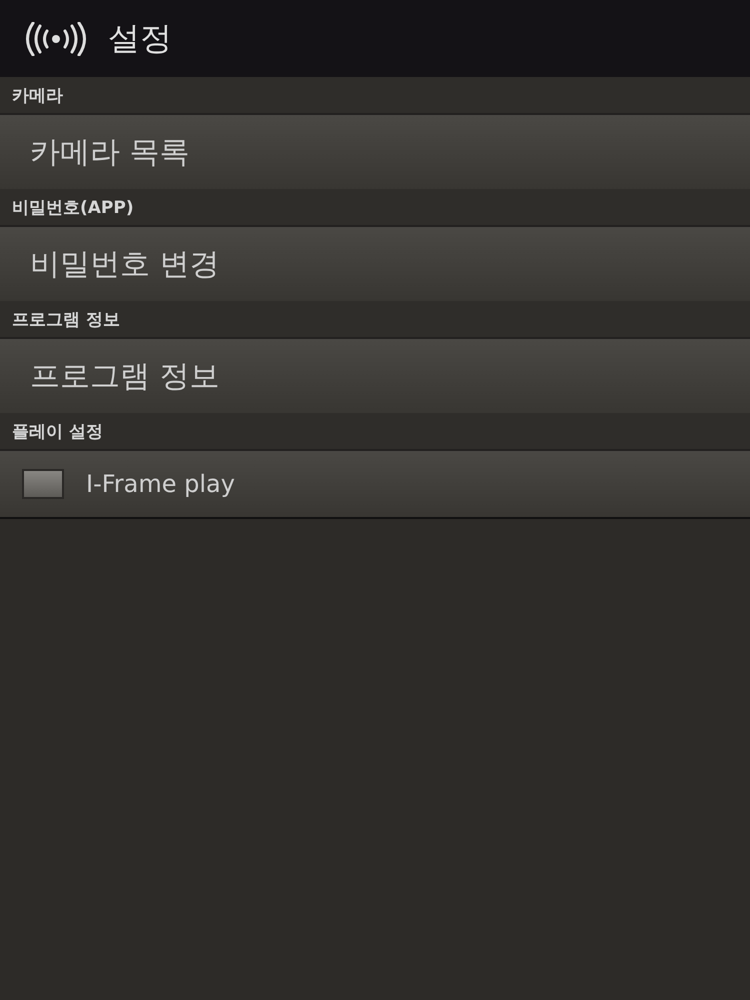  What do you see at coordinates (160, 484) in the screenshot?
I see `checkbox-label: I-Frame play` at bounding box center [160, 484].